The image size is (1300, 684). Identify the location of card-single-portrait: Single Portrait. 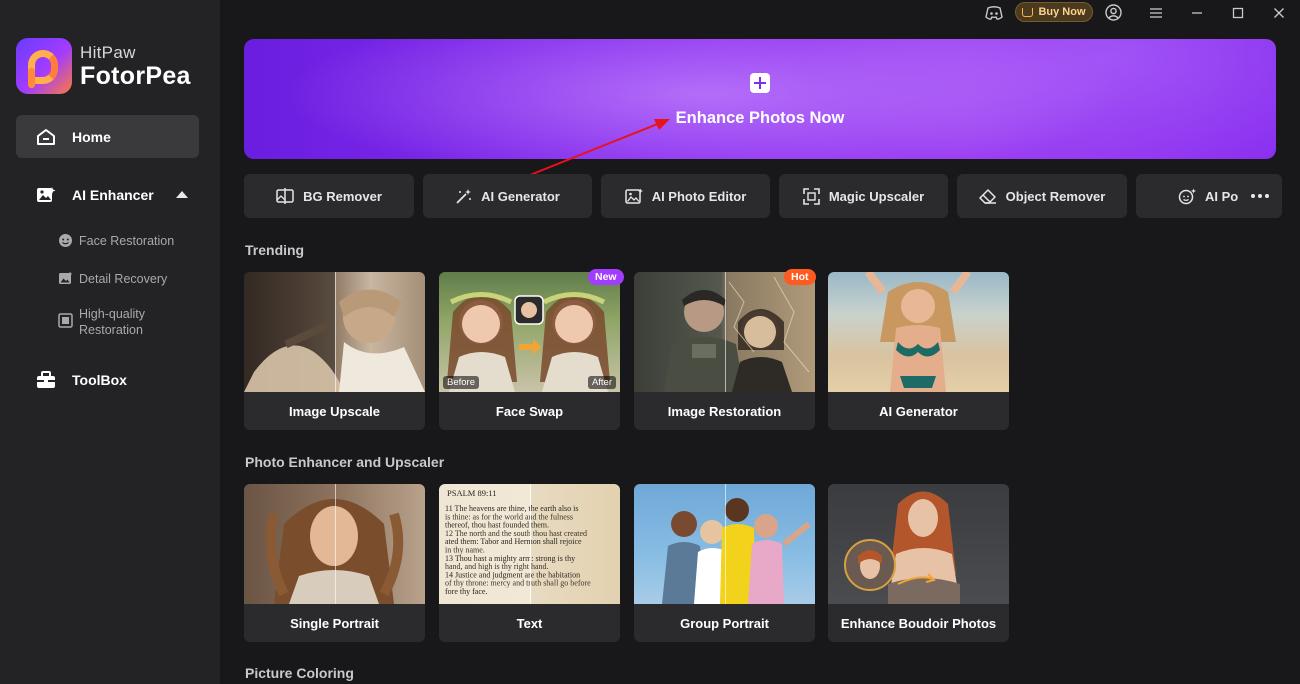
(334, 563).